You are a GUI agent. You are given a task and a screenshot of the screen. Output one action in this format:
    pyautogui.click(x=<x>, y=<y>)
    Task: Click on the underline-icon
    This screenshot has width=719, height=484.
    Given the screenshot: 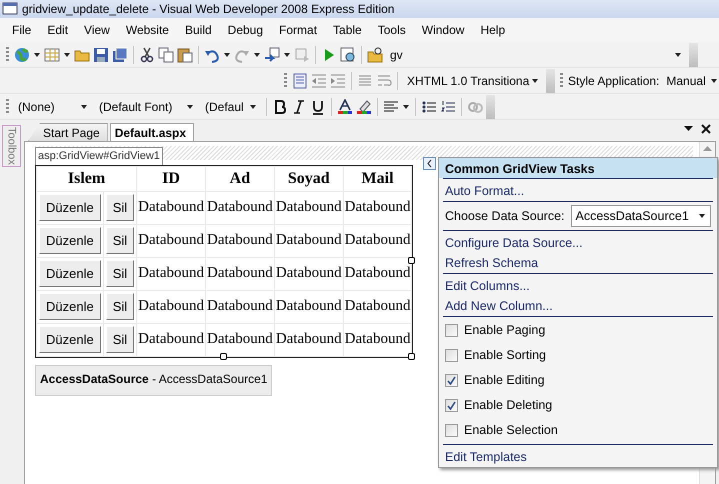 What is the action you would take?
    pyautogui.click(x=318, y=106)
    